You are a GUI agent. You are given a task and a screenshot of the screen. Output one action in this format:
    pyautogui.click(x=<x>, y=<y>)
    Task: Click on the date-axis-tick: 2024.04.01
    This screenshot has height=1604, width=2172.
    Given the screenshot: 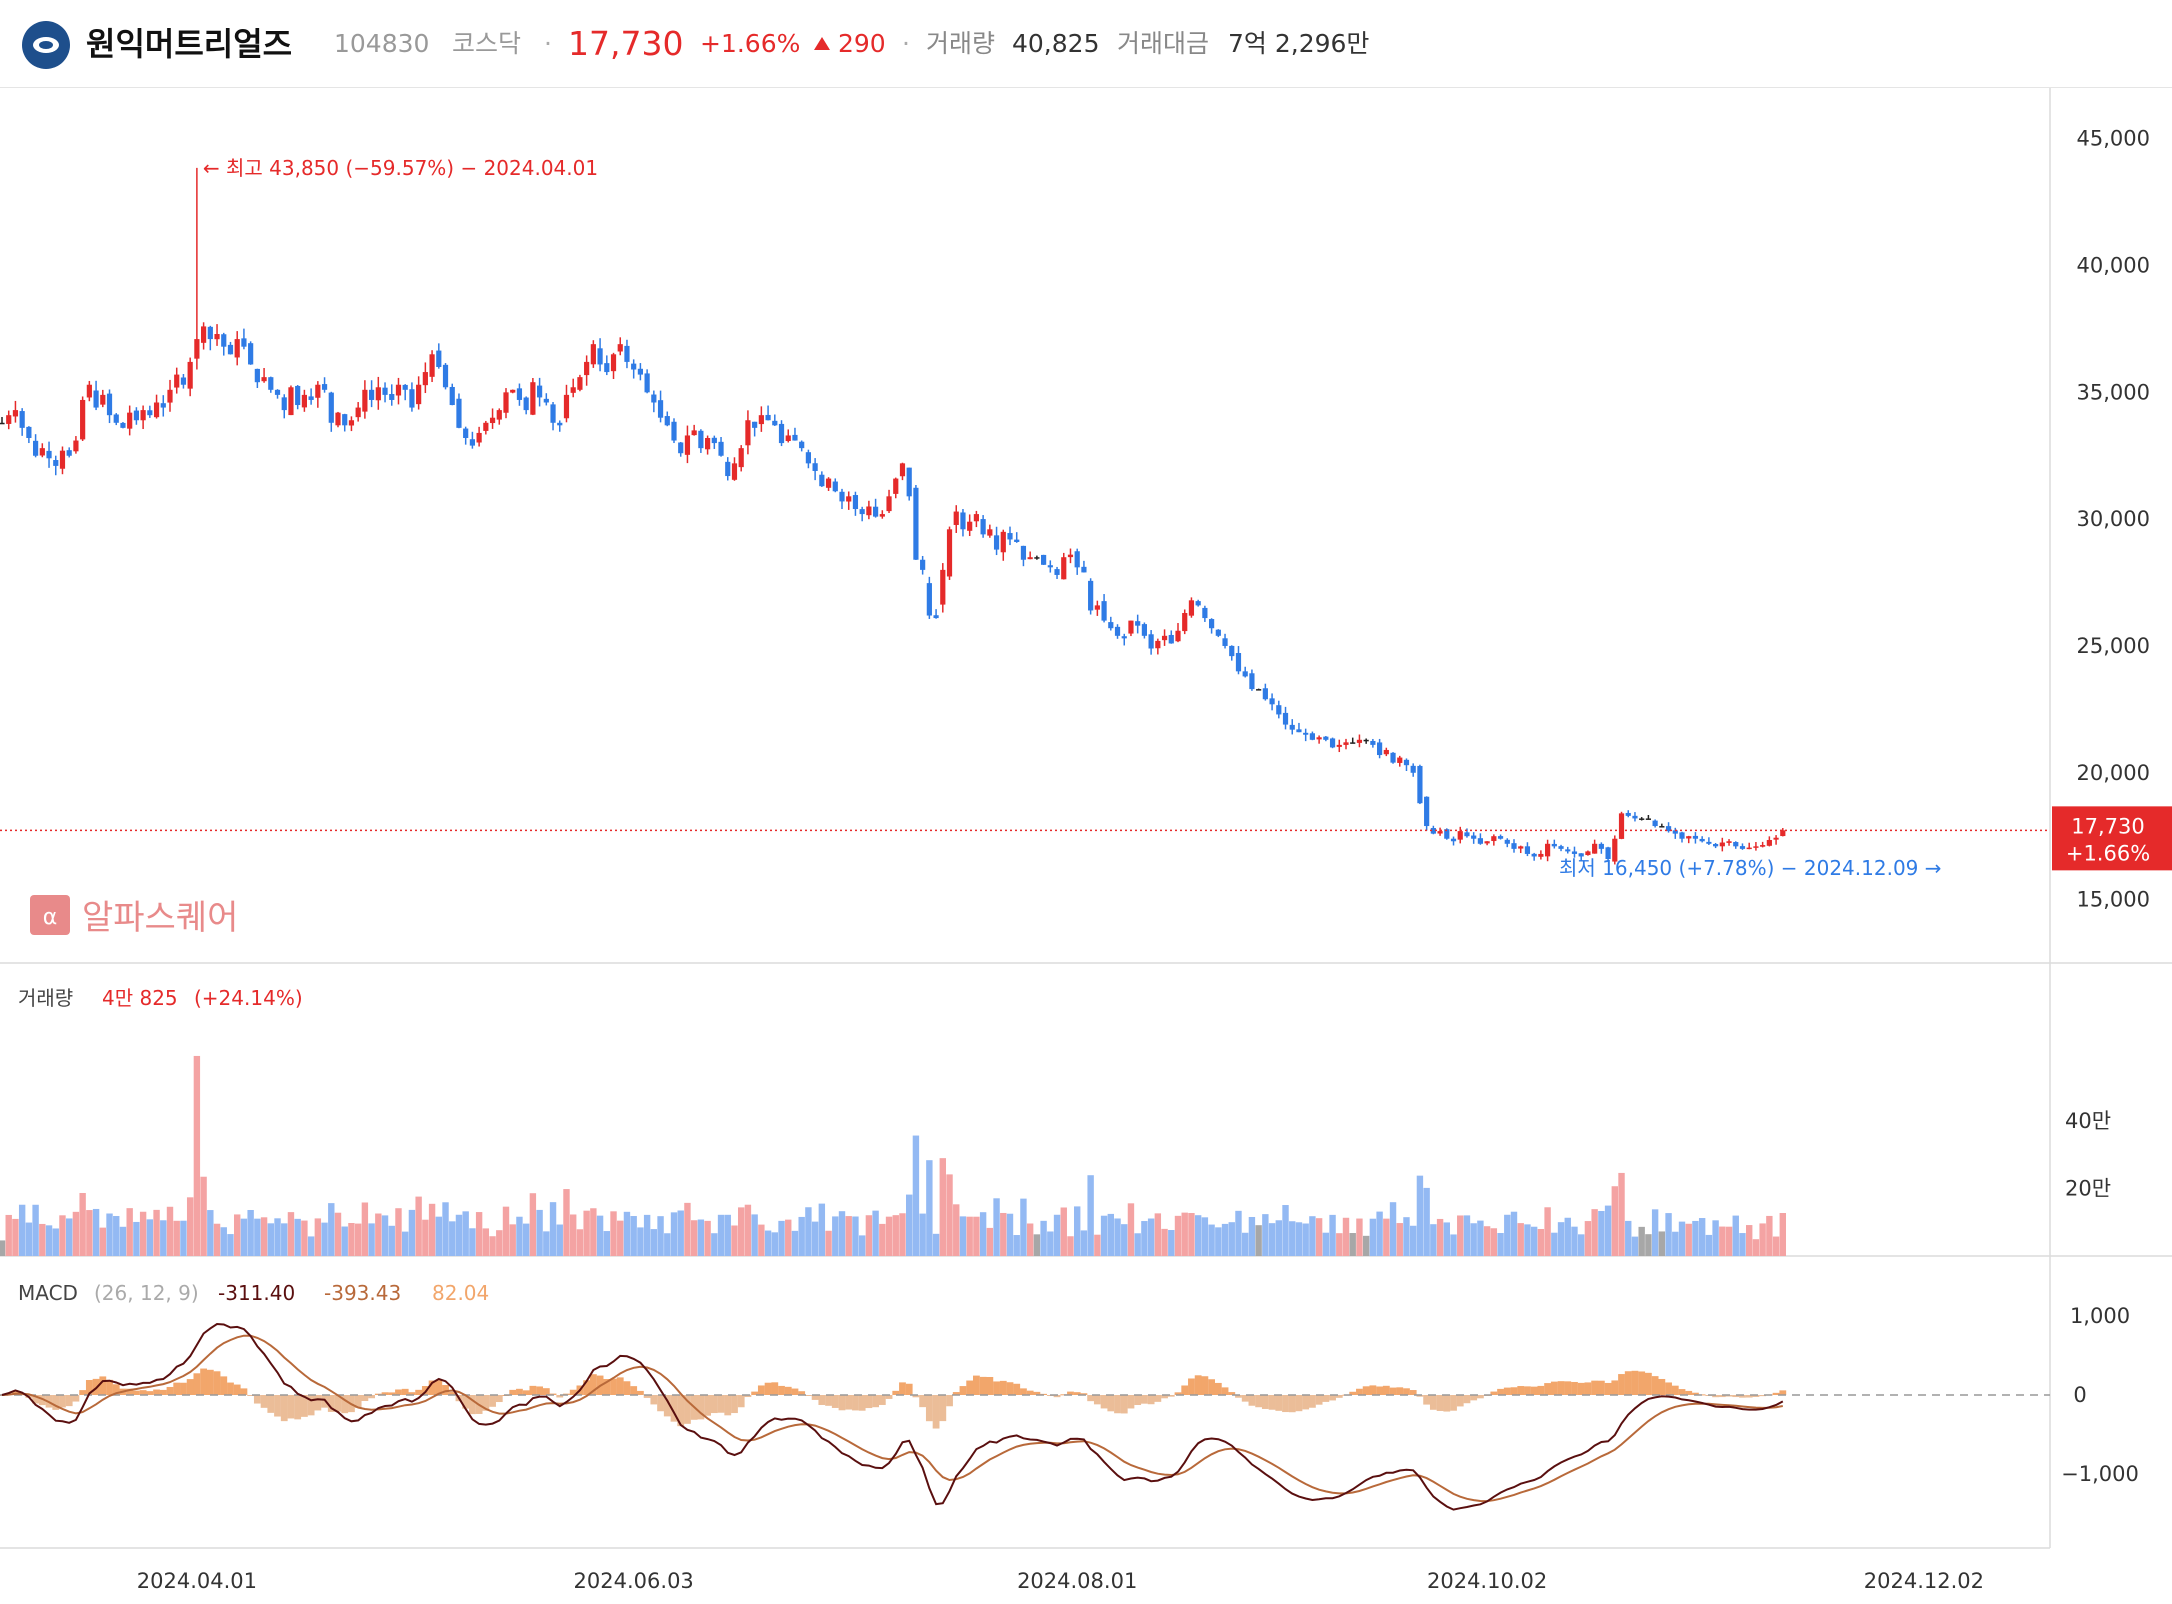 What is the action you would take?
    pyautogui.click(x=197, y=1581)
    